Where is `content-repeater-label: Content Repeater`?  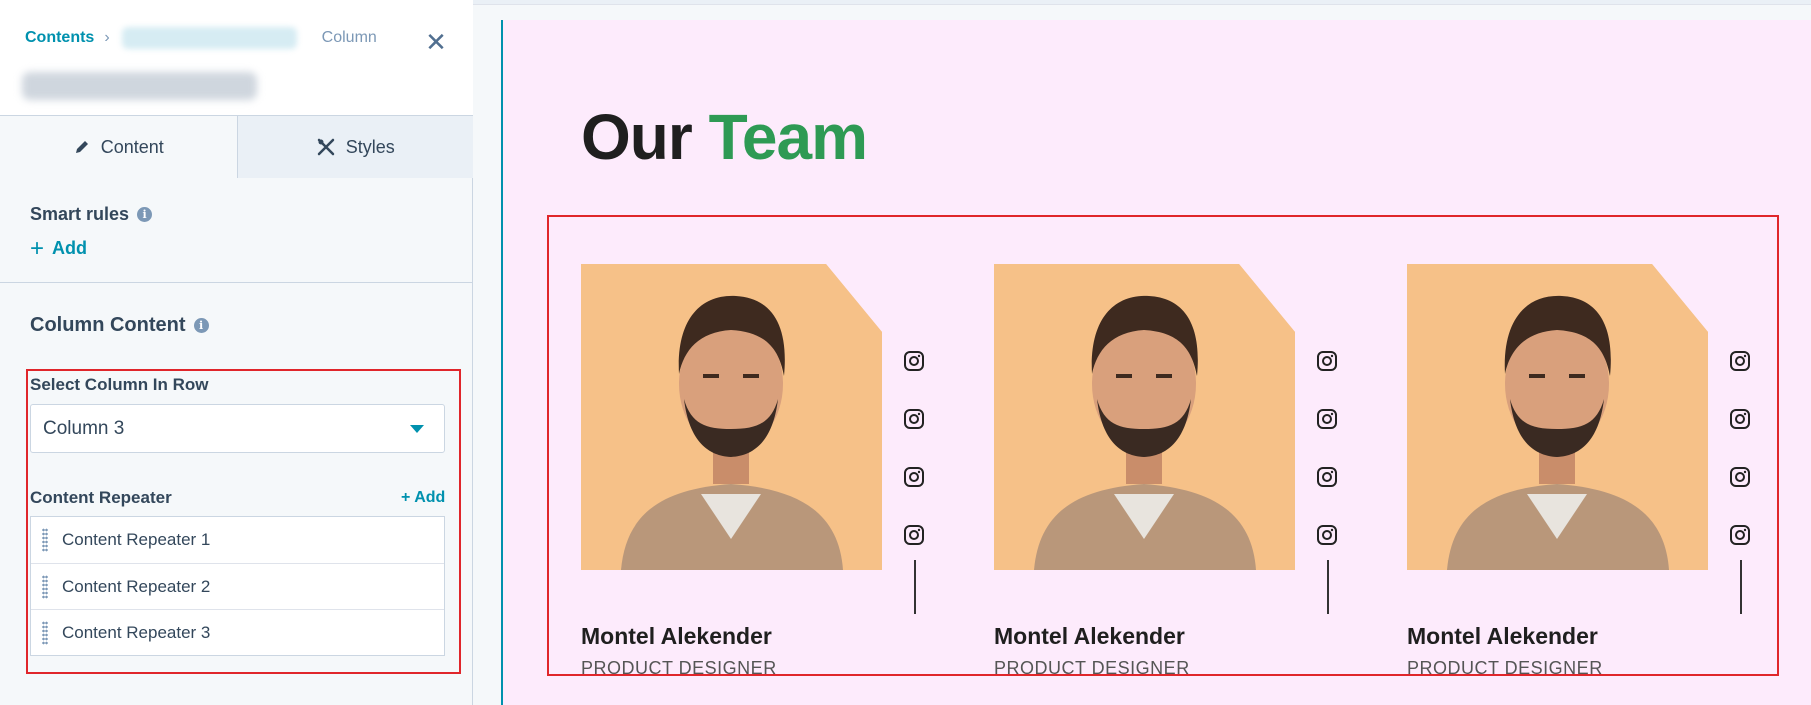
content-repeater-label: Content Repeater is located at coordinates (101, 497).